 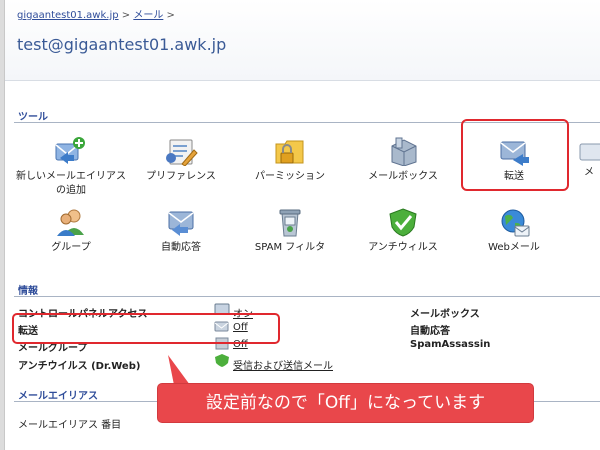 I want to click on info-heading: 情報, so click(x=28, y=291).